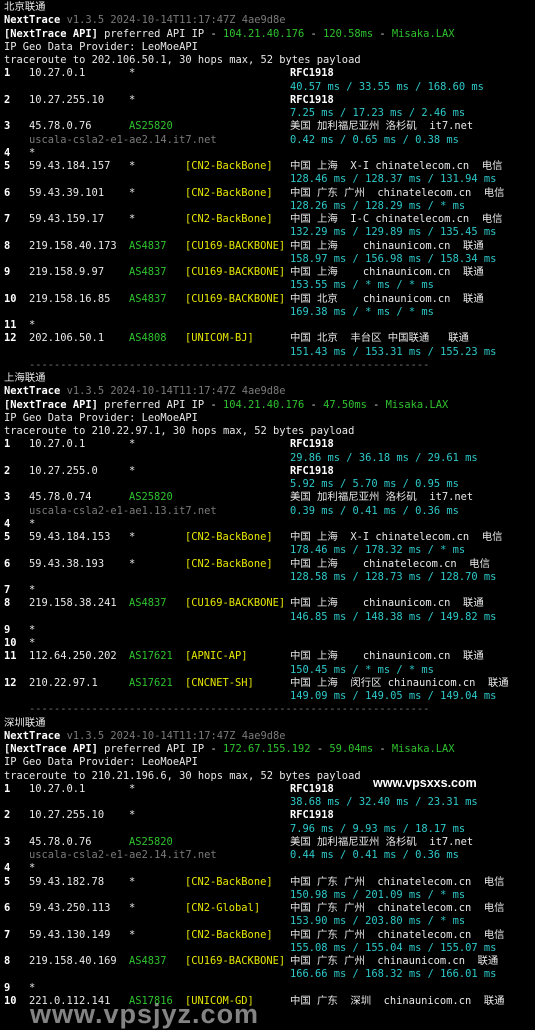 The image size is (535, 1030). I want to click on section-header: 北京联通, so click(25, 7).